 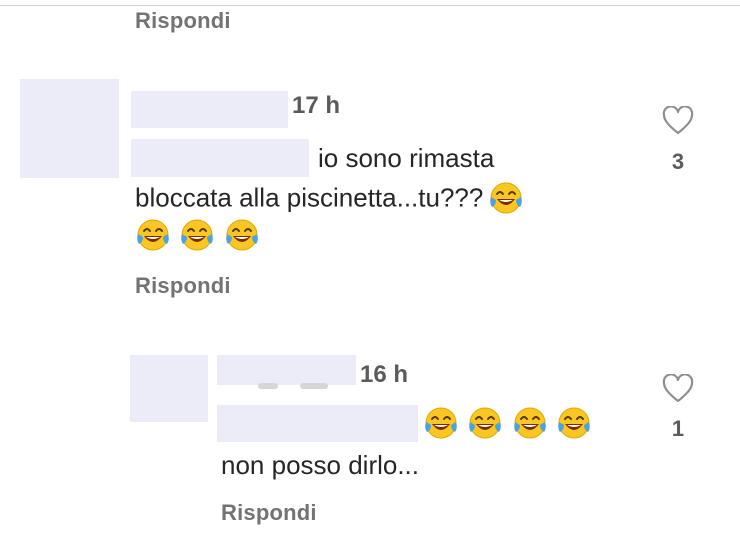 I want to click on comment-text-line-2: bloccata alla piscinetta...tu???, so click(x=309, y=197).